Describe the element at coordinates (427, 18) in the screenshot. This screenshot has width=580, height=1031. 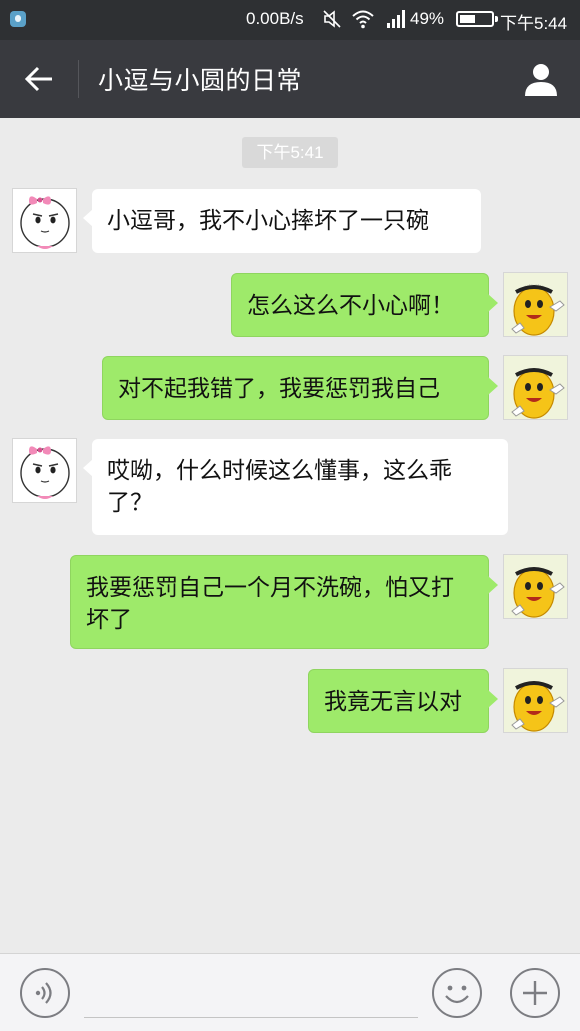
I see `battery-percent: 49%` at that location.